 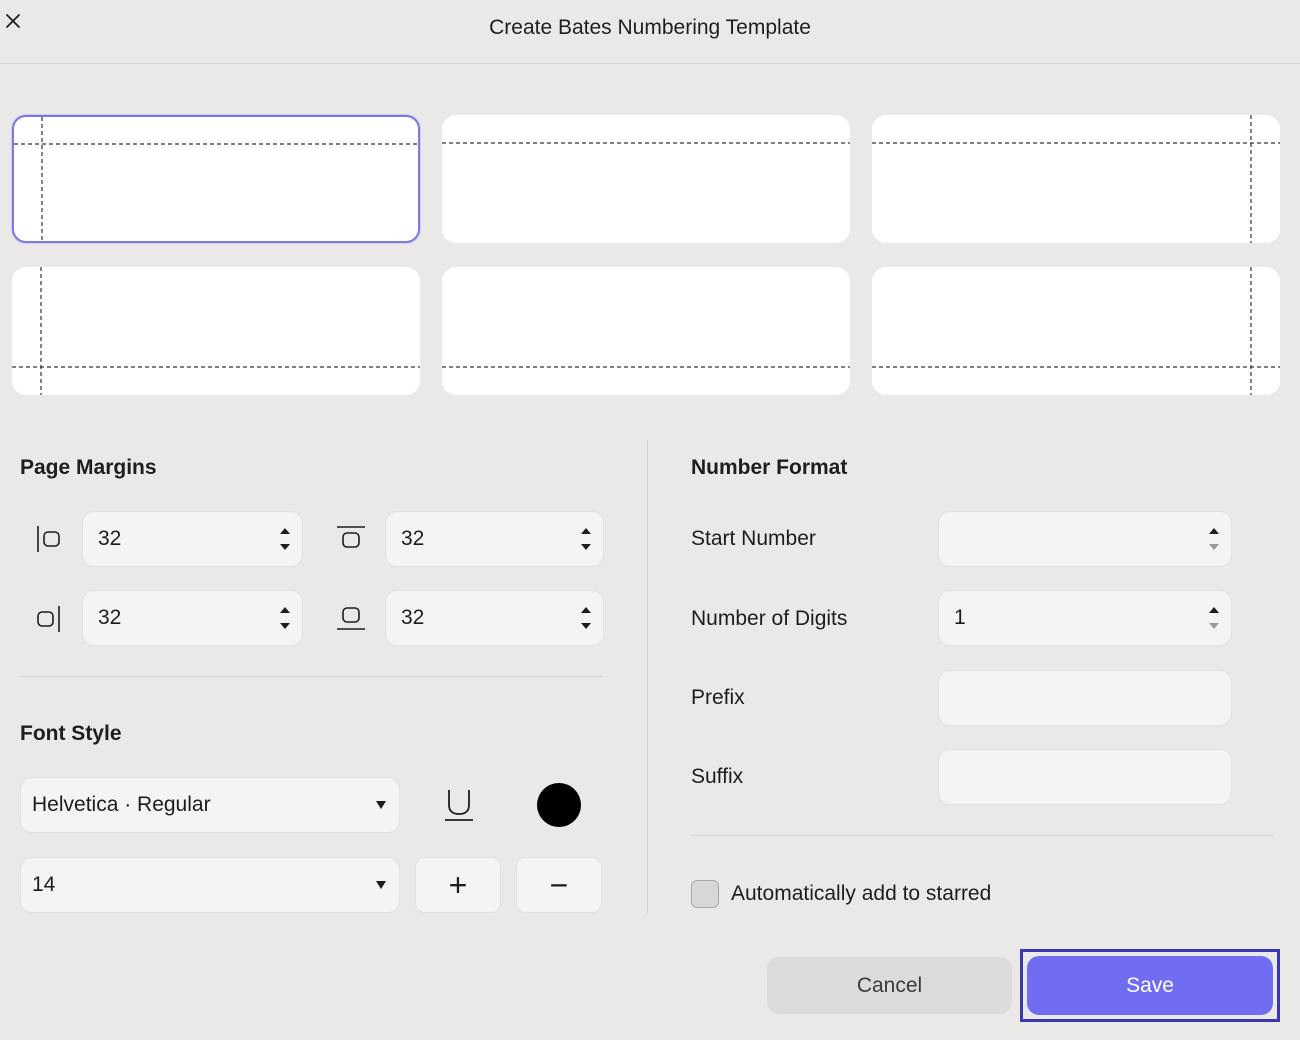 What do you see at coordinates (718, 697) in the screenshot?
I see `prefix-label: Prefix` at bounding box center [718, 697].